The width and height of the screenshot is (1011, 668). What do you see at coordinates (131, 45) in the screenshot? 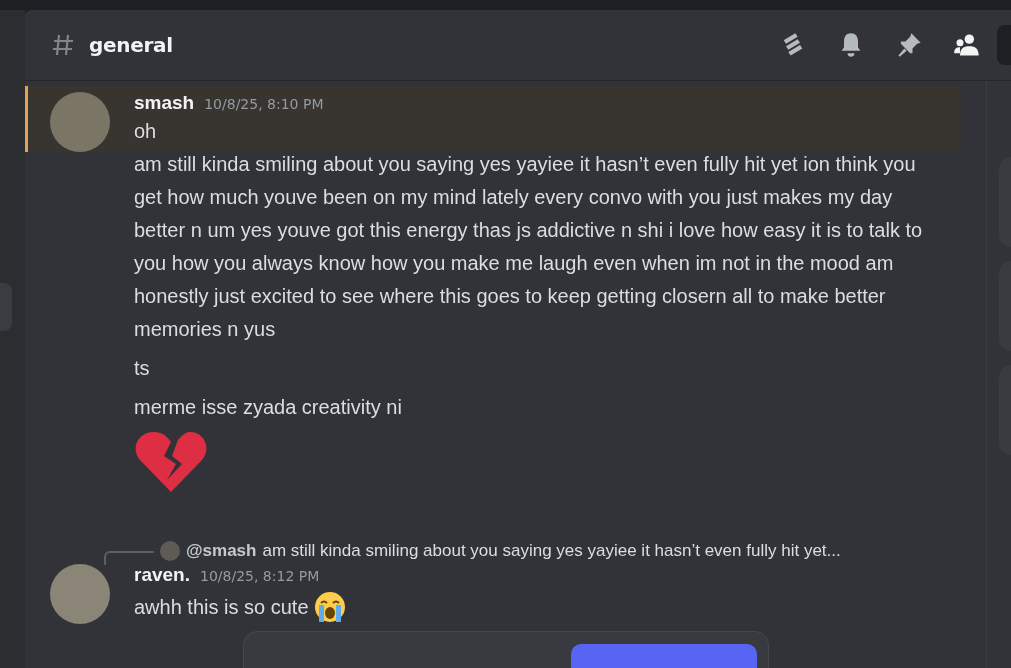
I see `channel-name: general` at bounding box center [131, 45].